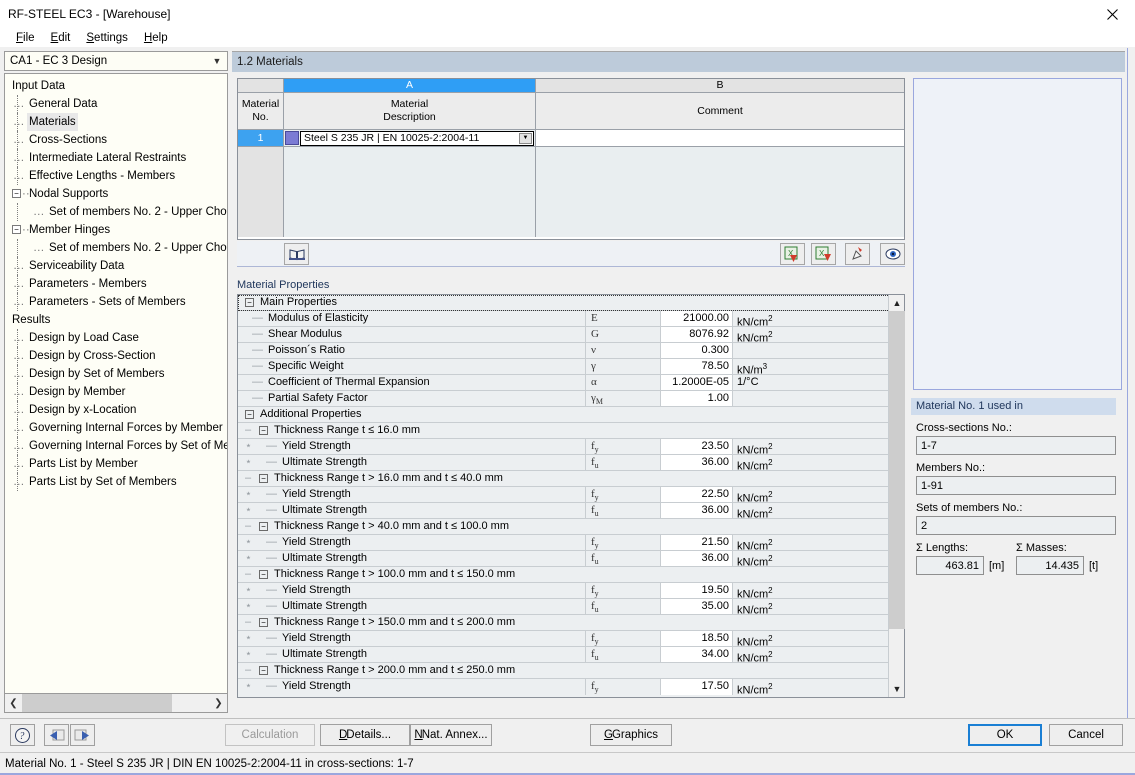 The image size is (1135, 775). I want to click on property-value: 8076.92, so click(697, 334).